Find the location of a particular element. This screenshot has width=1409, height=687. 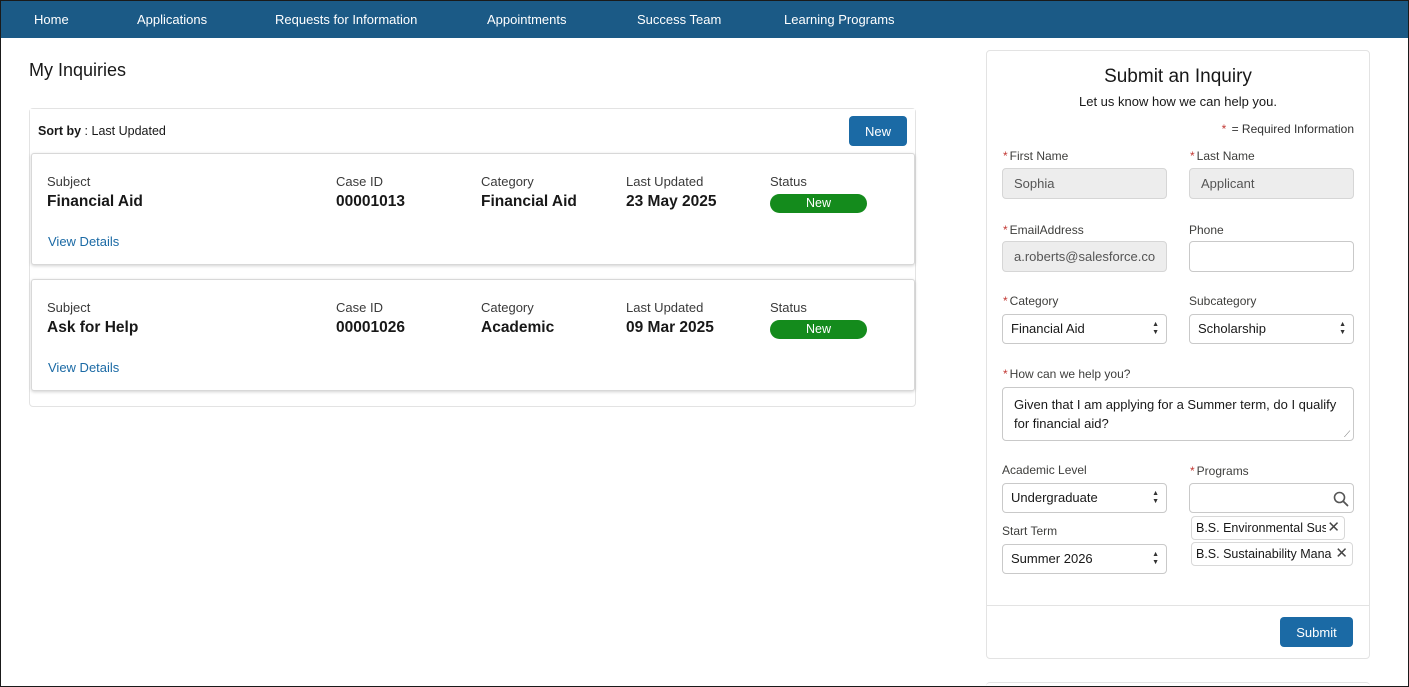

email-label: * EmailAddress is located at coordinates (1043, 230).